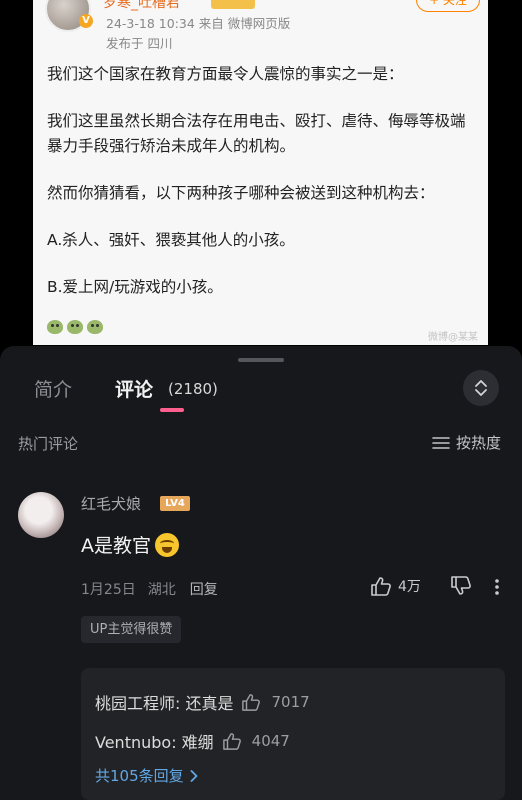 The height and width of the screenshot is (800, 522). Describe the element at coordinates (233, 4) in the screenshot. I see `member-badge` at that location.